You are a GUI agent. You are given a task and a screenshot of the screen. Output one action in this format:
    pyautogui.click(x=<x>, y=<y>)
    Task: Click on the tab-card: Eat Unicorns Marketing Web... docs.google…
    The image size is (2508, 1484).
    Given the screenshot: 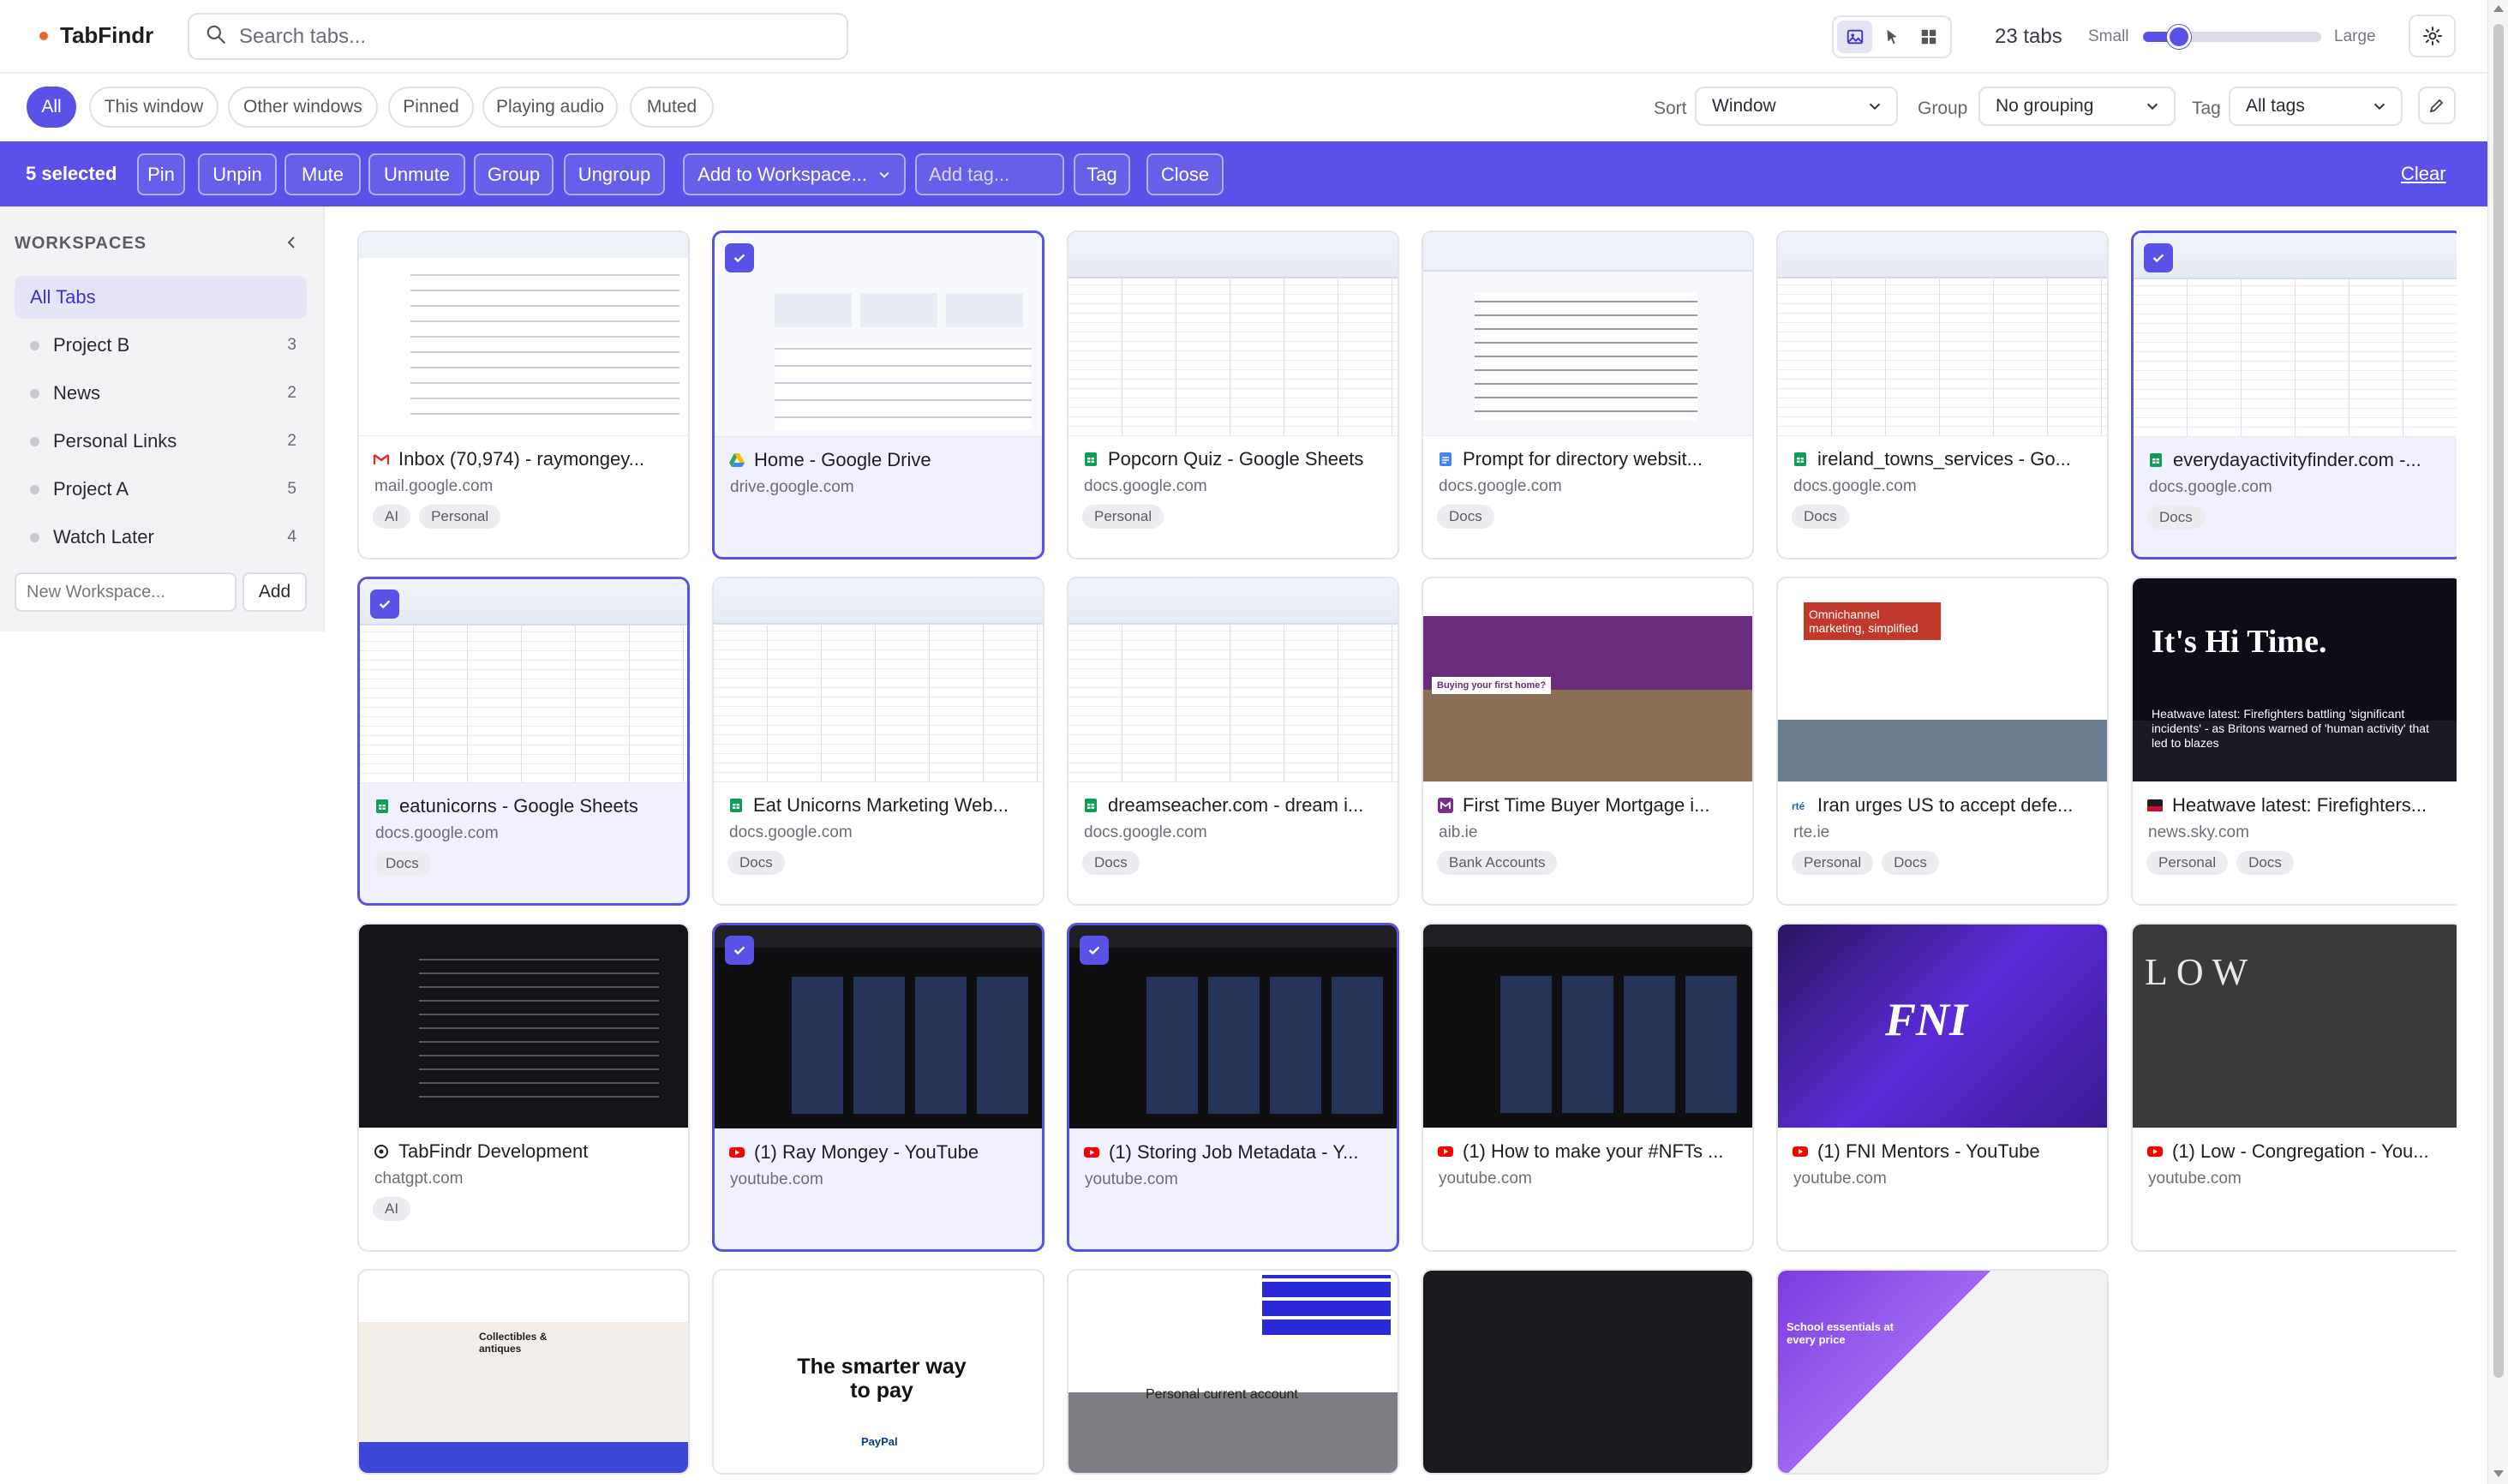 What is the action you would take?
    pyautogui.click(x=879, y=741)
    